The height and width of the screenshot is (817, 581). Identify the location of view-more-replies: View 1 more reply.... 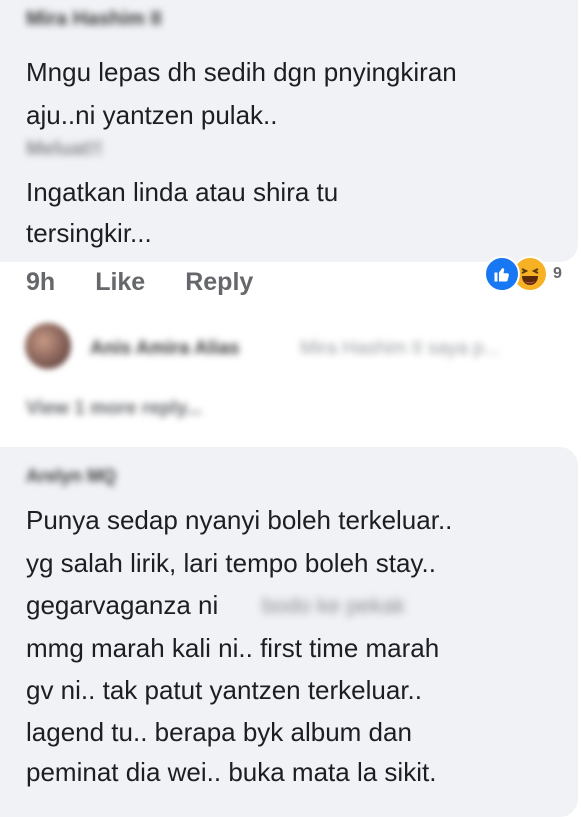
(114, 409).